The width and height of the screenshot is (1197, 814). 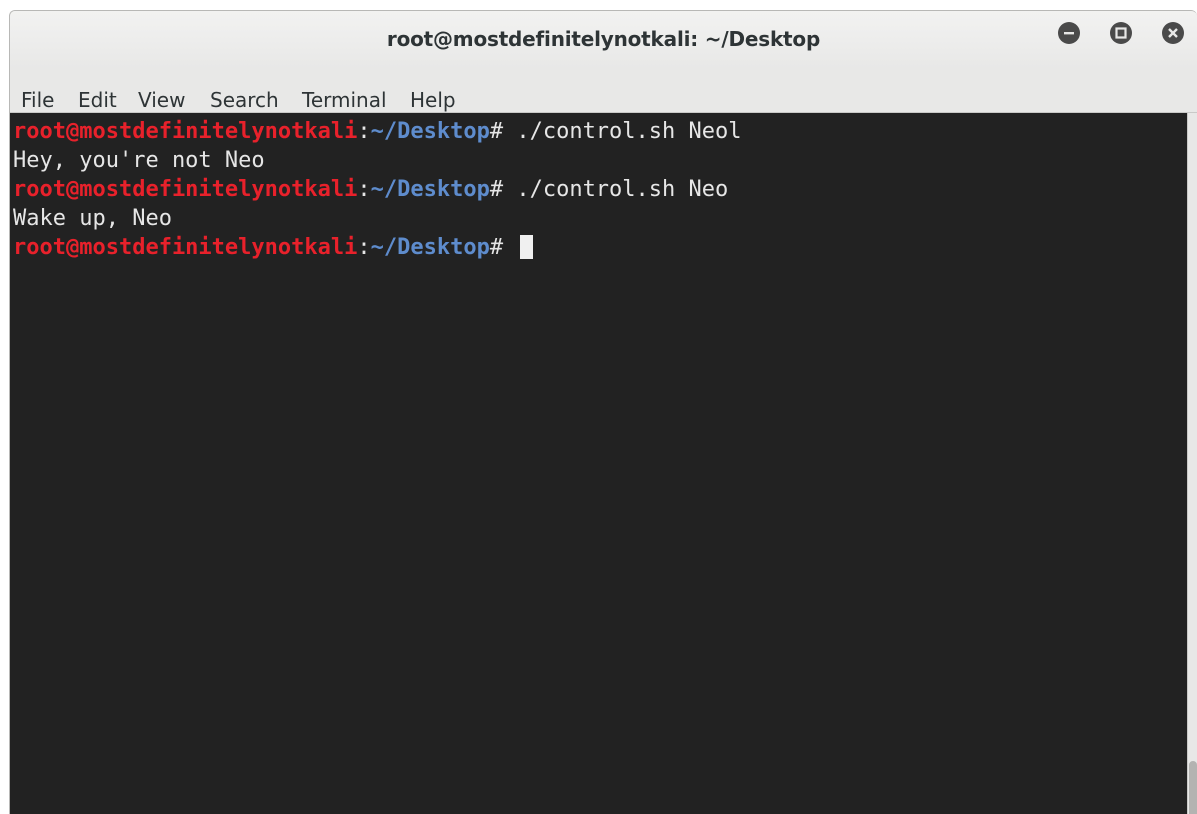 I want to click on close-icon, so click(x=1173, y=33).